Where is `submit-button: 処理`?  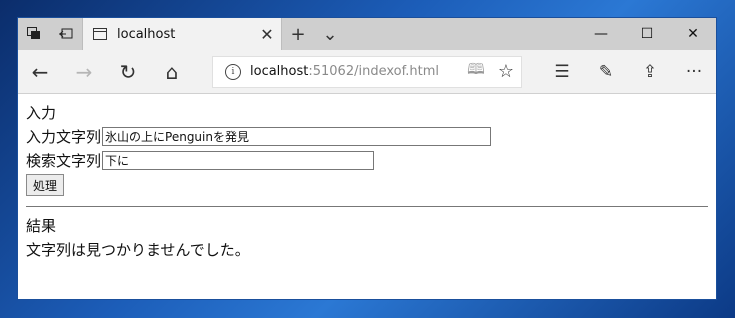 submit-button: 処理 is located at coordinates (45, 185).